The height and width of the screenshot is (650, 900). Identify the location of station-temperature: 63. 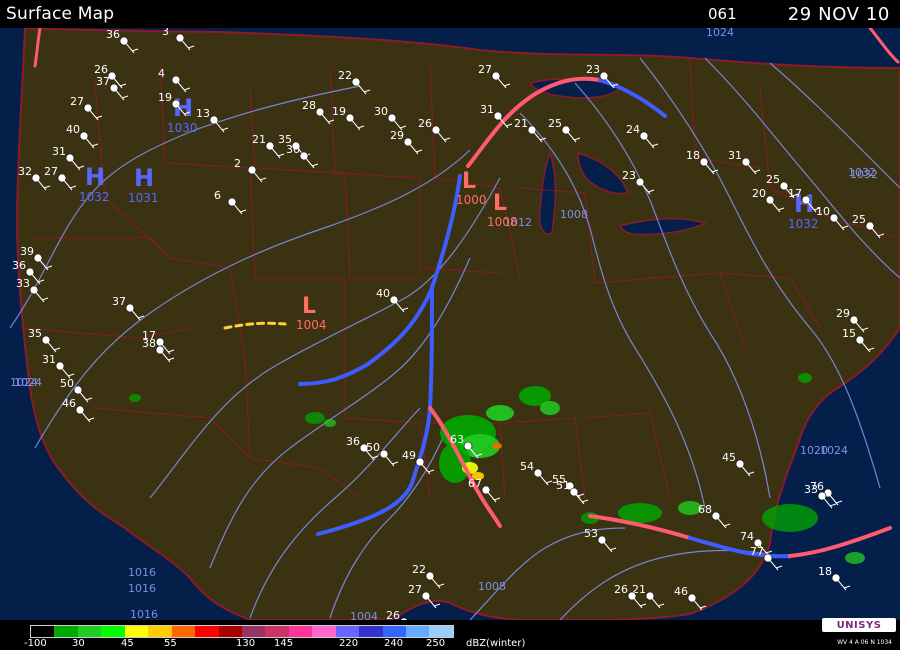
(457, 439).